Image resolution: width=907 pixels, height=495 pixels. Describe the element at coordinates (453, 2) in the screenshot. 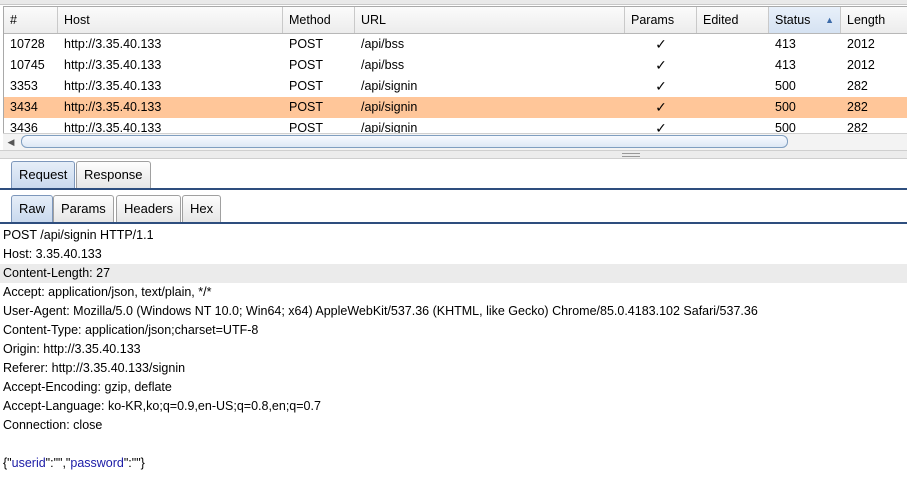

I see `top-border` at that location.